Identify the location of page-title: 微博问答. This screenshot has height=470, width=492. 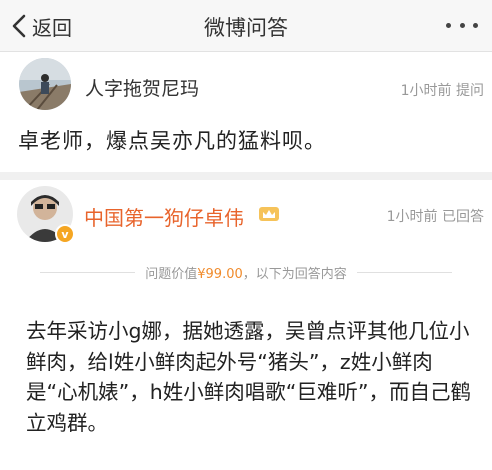
(246, 28).